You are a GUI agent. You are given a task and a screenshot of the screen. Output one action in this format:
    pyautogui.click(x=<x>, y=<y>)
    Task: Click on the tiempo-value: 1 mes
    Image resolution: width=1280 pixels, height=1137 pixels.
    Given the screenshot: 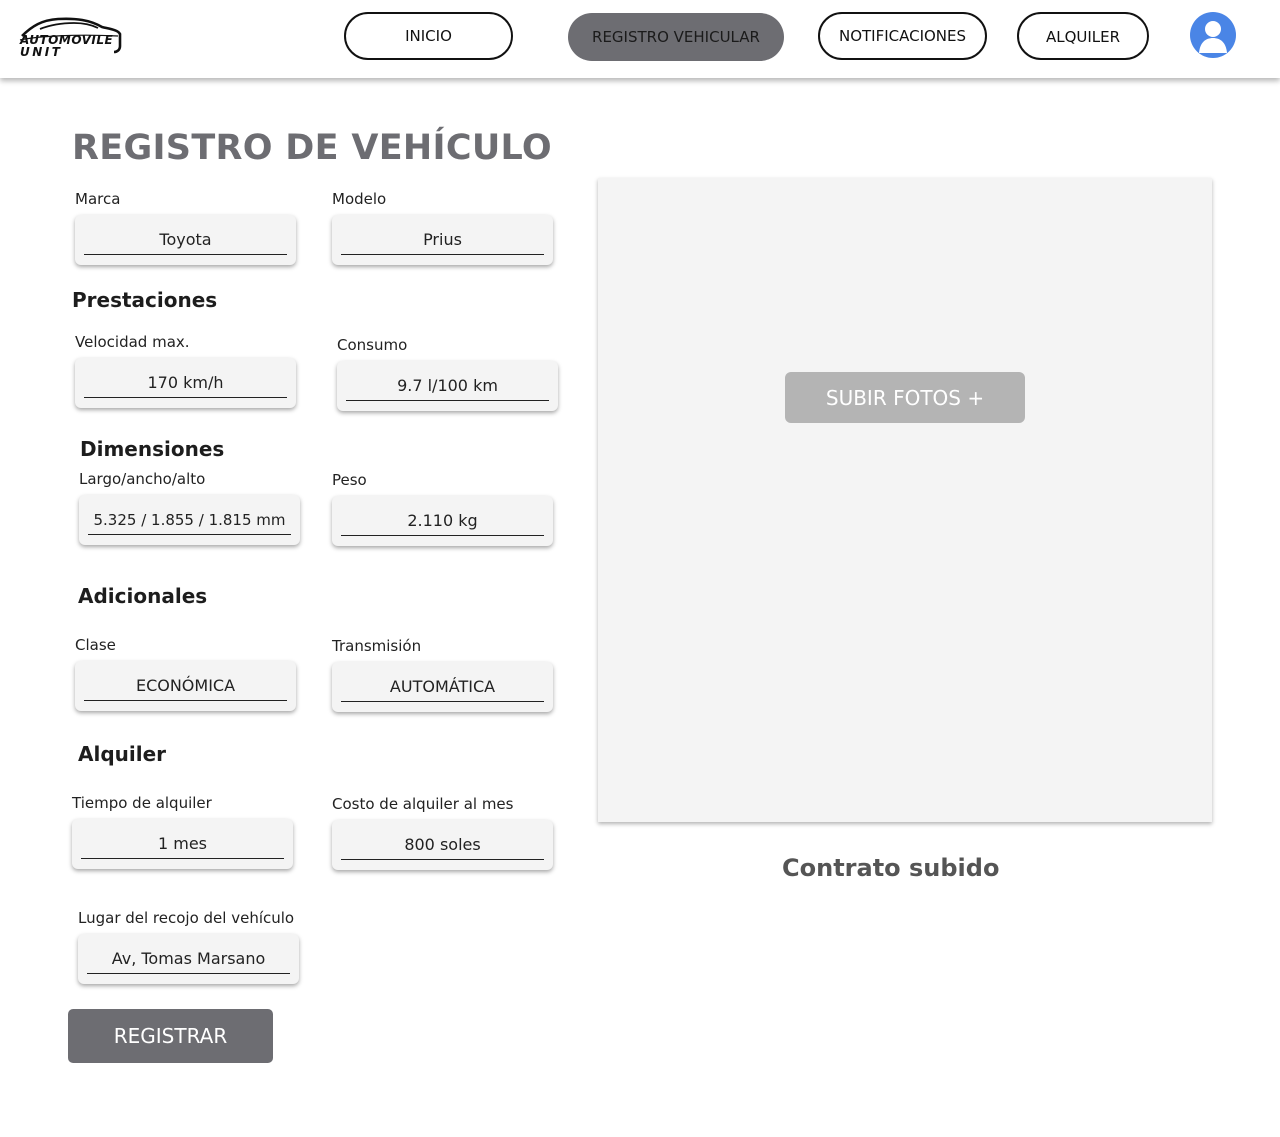 What is the action you would take?
    pyautogui.click(x=182, y=846)
    